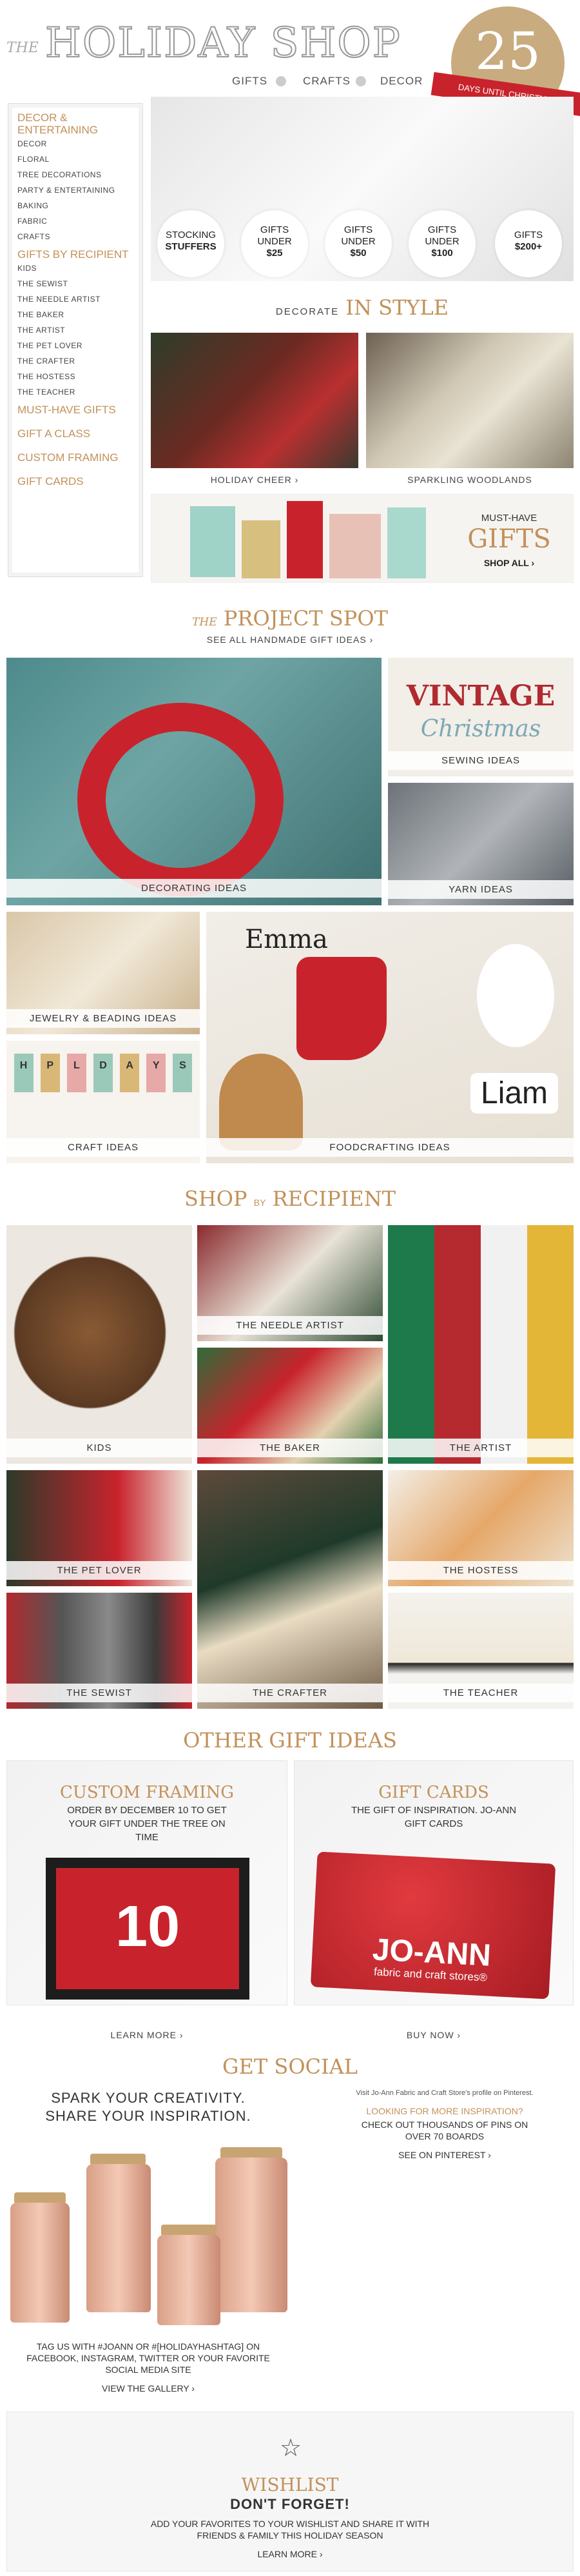 This screenshot has height=2576, width=580. I want to click on sidebar-item-party: PARTY & ENTERTAINING, so click(75, 190).